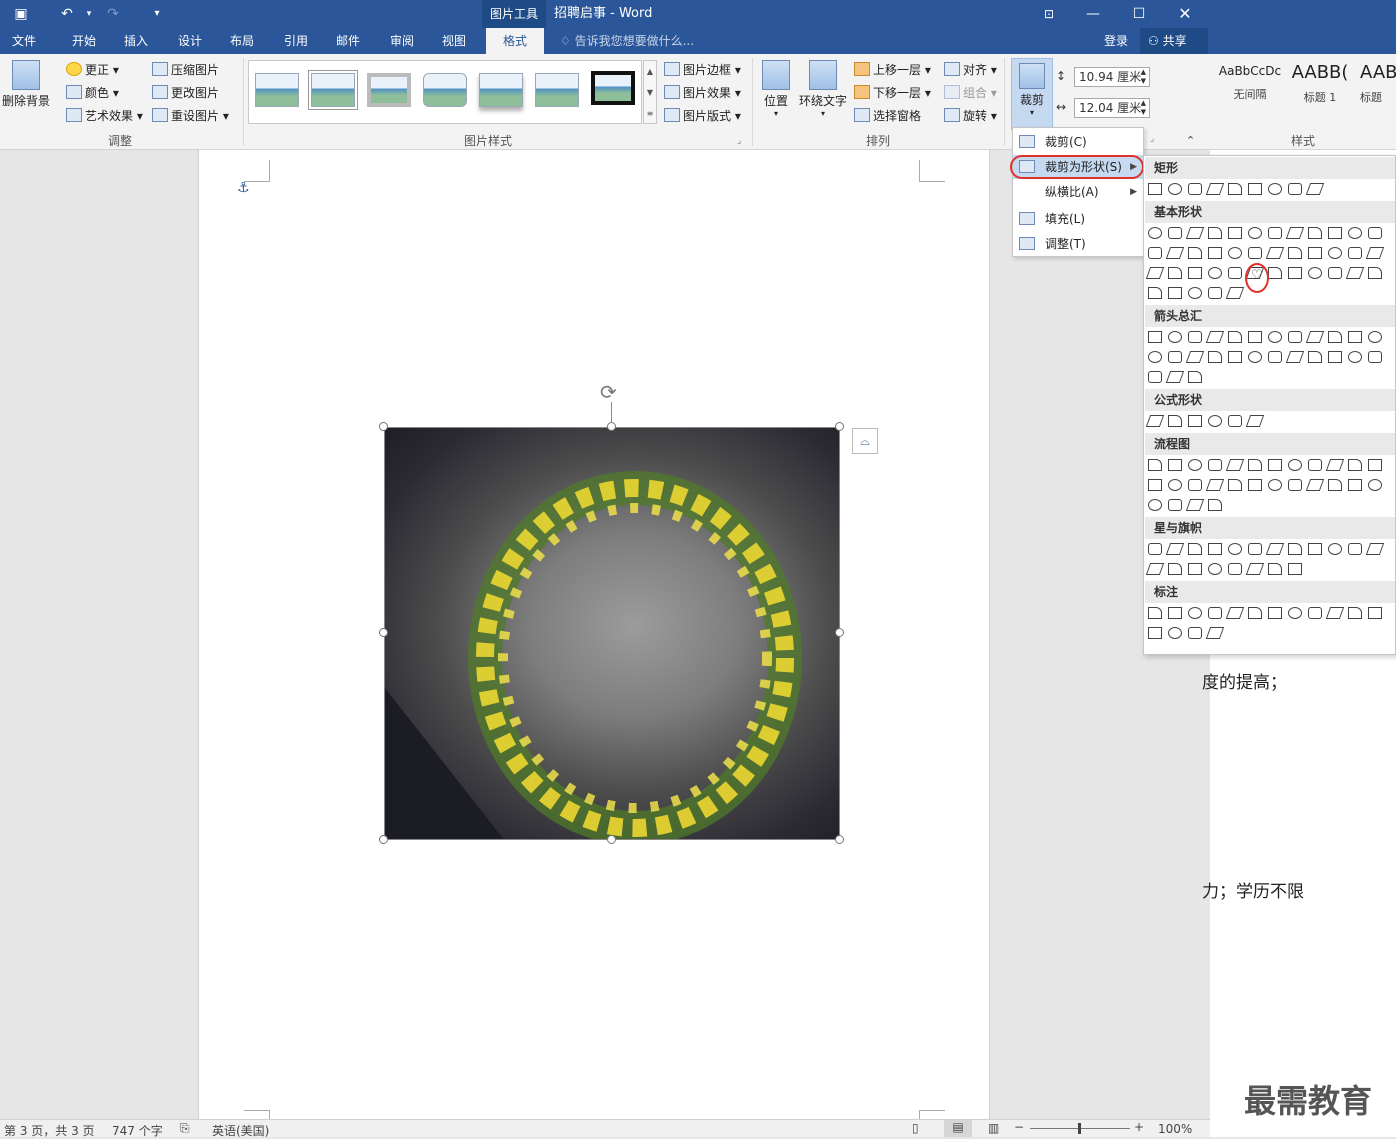 This screenshot has height=1139, width=1396. Describe the element at coordinates (185, 93) in the screenshot. I see `change-picture-button: 更改图片` at that location.